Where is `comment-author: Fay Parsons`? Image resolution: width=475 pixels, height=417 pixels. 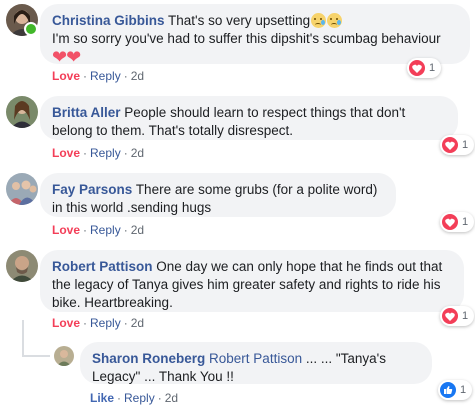 comment-author: Fay Parsons is located at coordinates (92, 189).